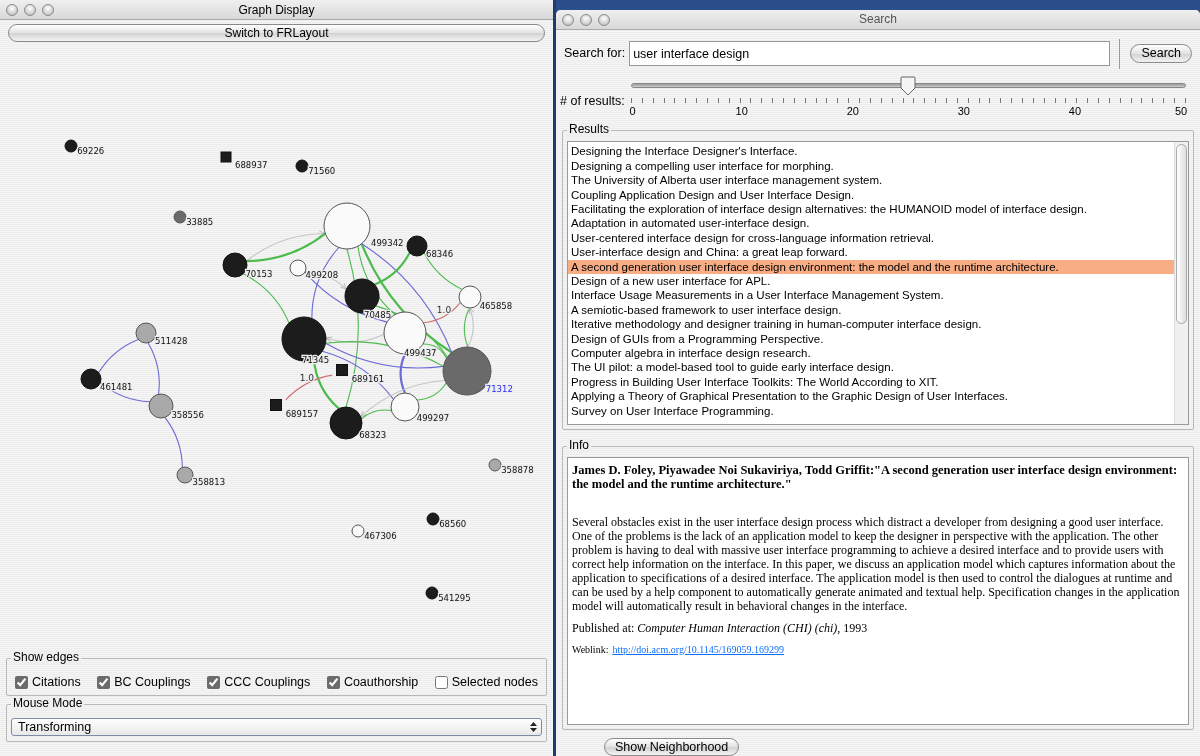 The height and width of the screenshot is (756, 1200). Describe the element at coordinates (595, 54) in the screenshot. I see `field-label: Search for:` at that location.